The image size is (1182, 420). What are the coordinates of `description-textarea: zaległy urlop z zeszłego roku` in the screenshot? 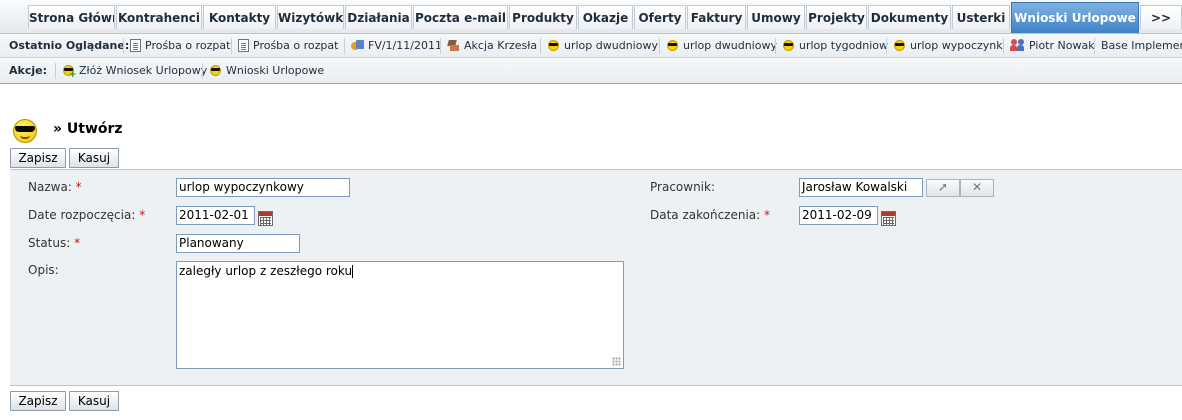 It's located at (400, 315).